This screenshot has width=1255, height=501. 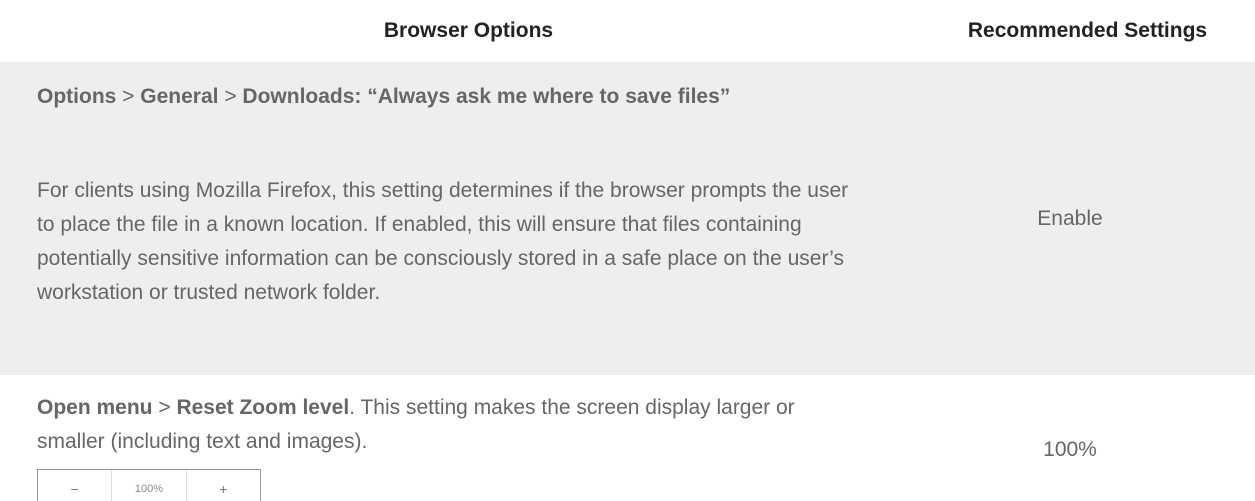 What do you see at coordinates (1070, 449) in the screenshot?
I see `recommended-value: 100%` at bounding box center [1070, 449].